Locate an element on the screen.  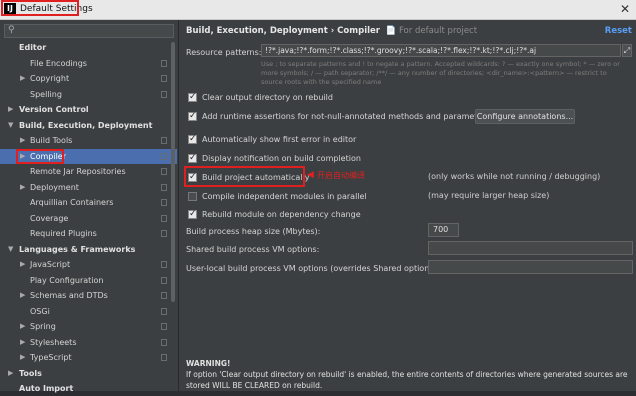
sidebar-item-label: Play Configuration is located at coordinates (67, 280).